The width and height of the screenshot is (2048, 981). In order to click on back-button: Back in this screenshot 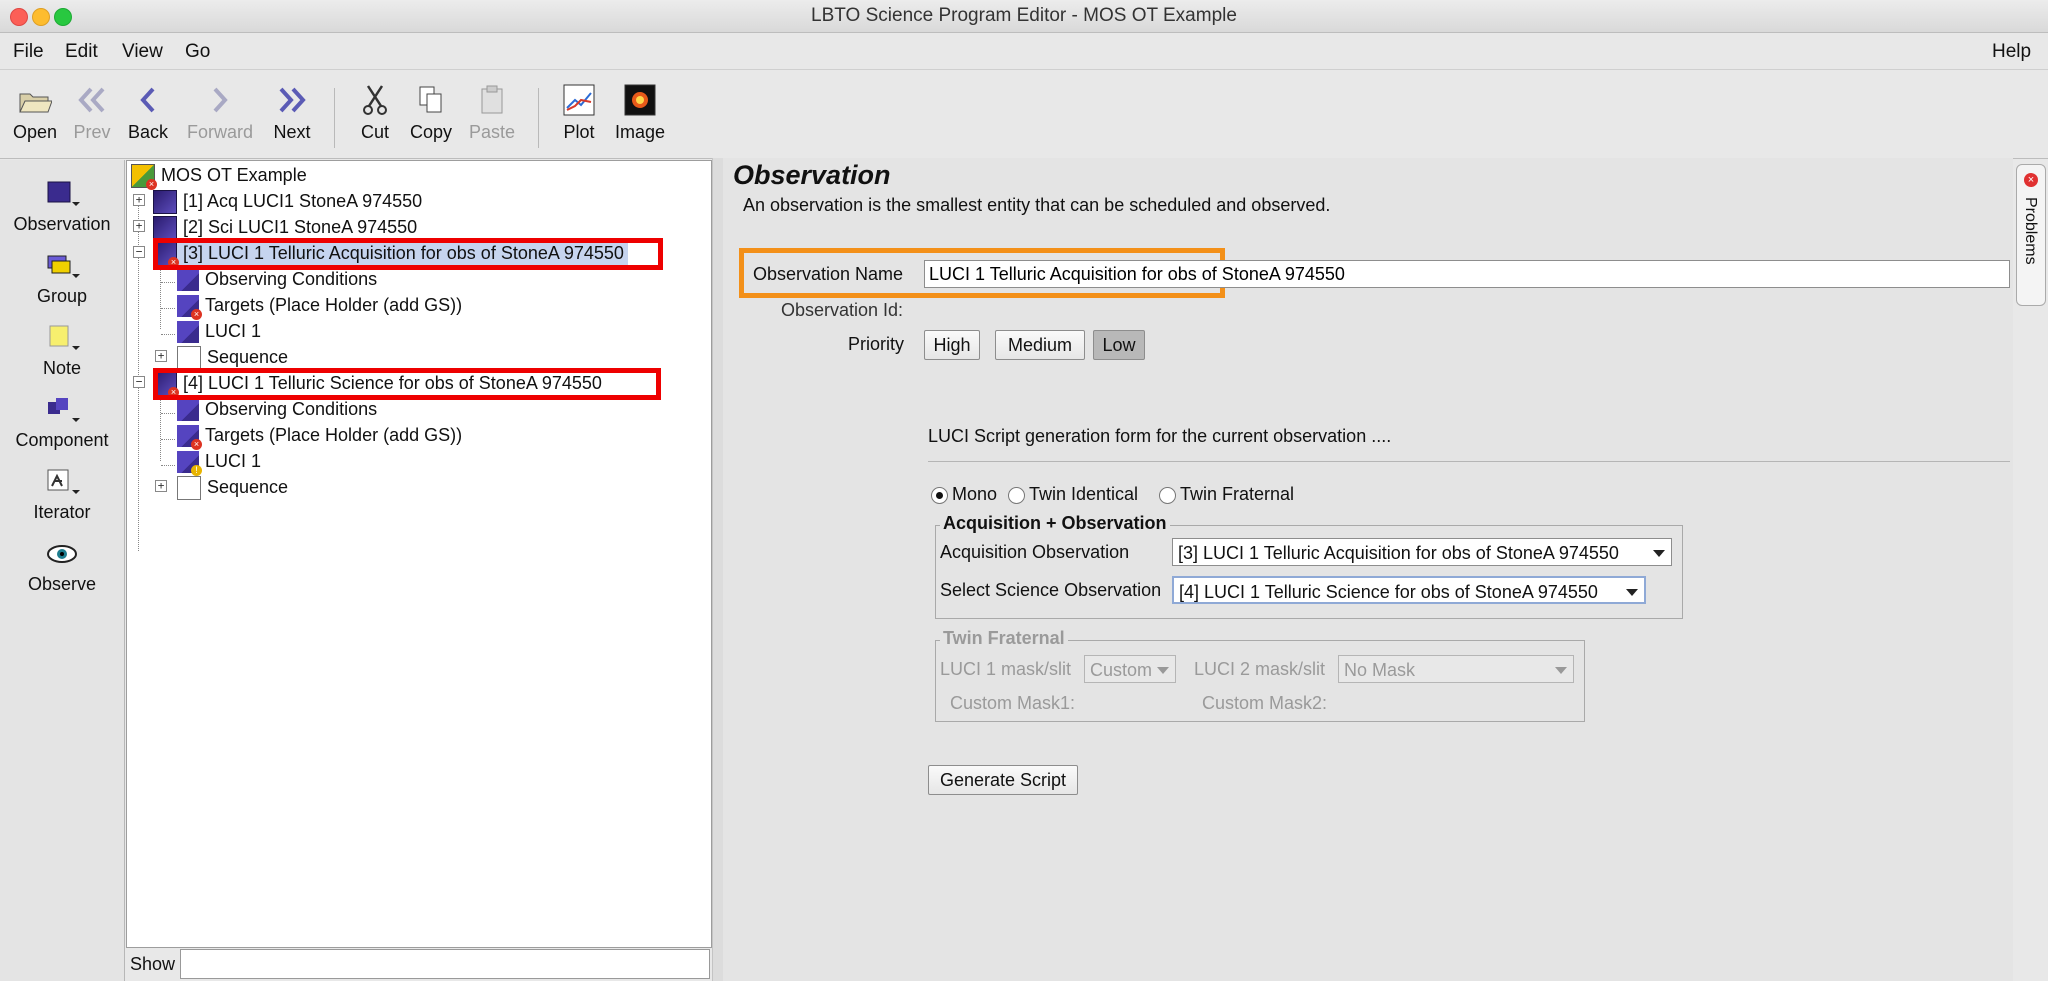, I will do `click(148, 110)`.